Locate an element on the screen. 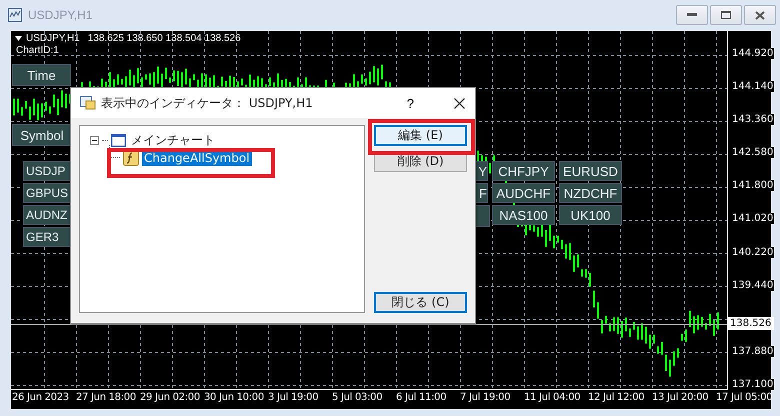  minimize-button is located at coordinates (692, 15).